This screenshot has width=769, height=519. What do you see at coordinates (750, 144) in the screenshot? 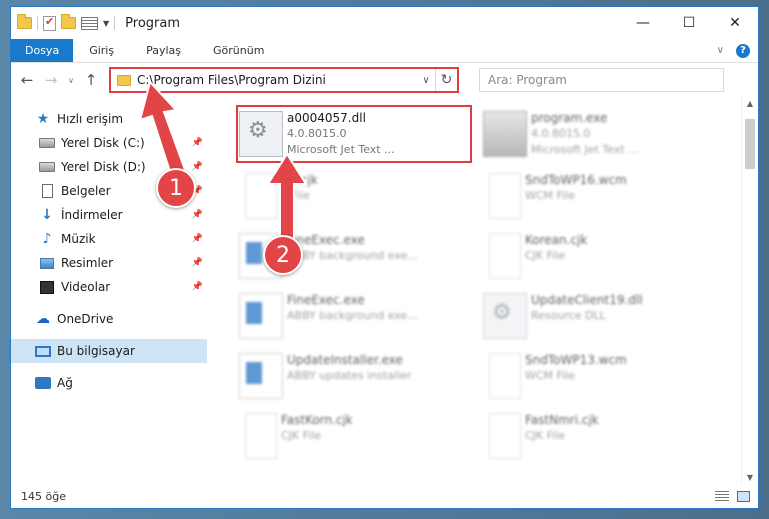
I see `scrollbar-thumb` at bounding box center [750, 144].